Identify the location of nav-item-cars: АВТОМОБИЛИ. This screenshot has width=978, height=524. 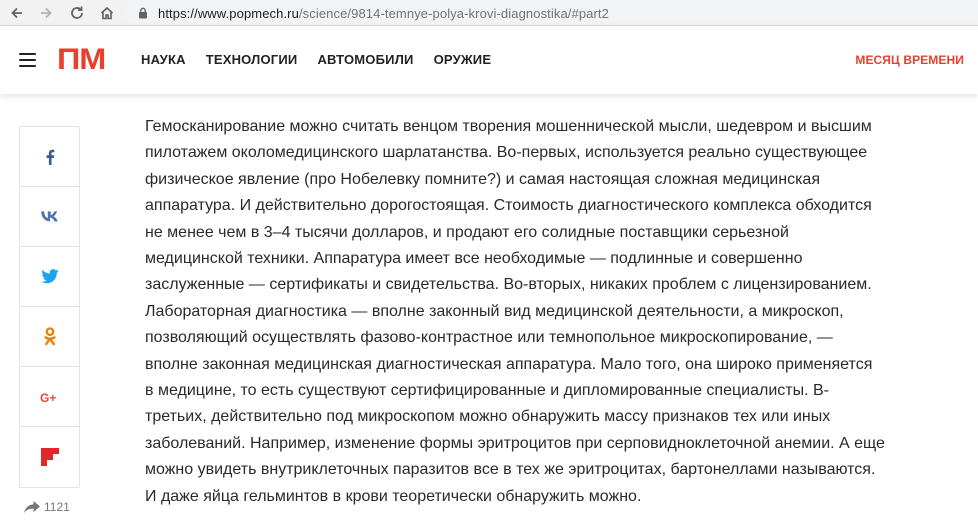
(365, 59).